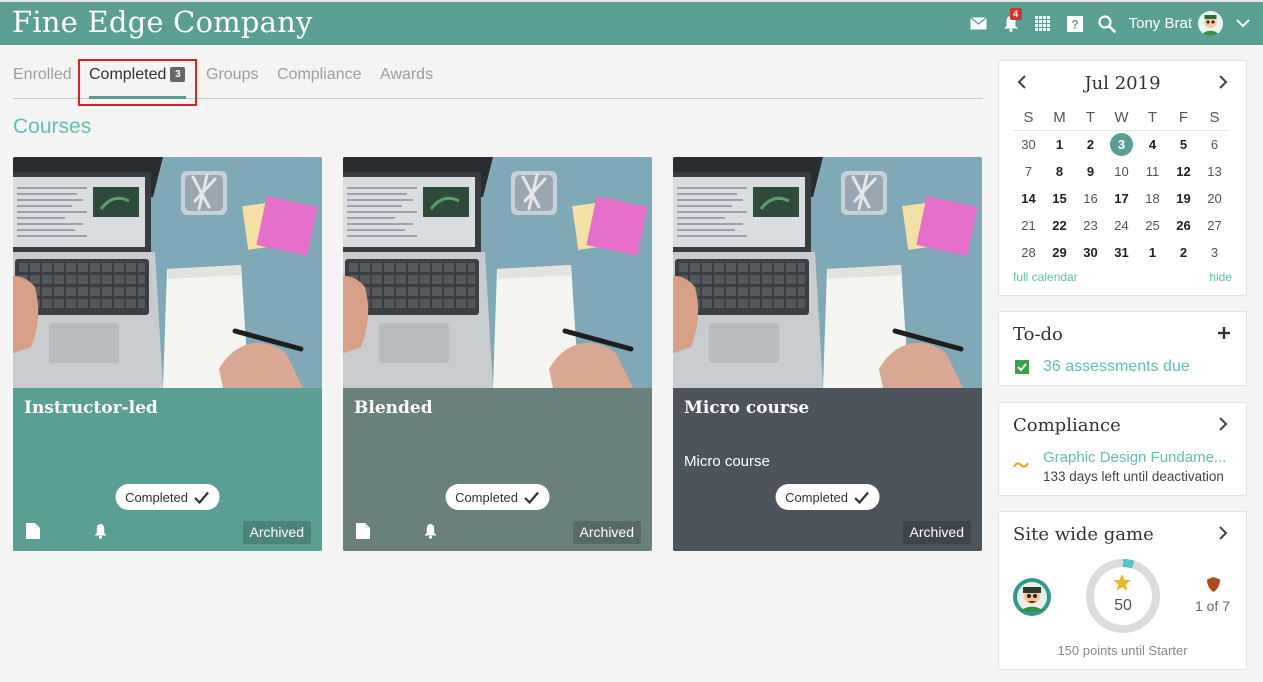 This screenshot has width=1263, height=682. Describe the element at coordinates (1212, 606) in the screenshot. I see `rank-value: 1 of 7` at that location.